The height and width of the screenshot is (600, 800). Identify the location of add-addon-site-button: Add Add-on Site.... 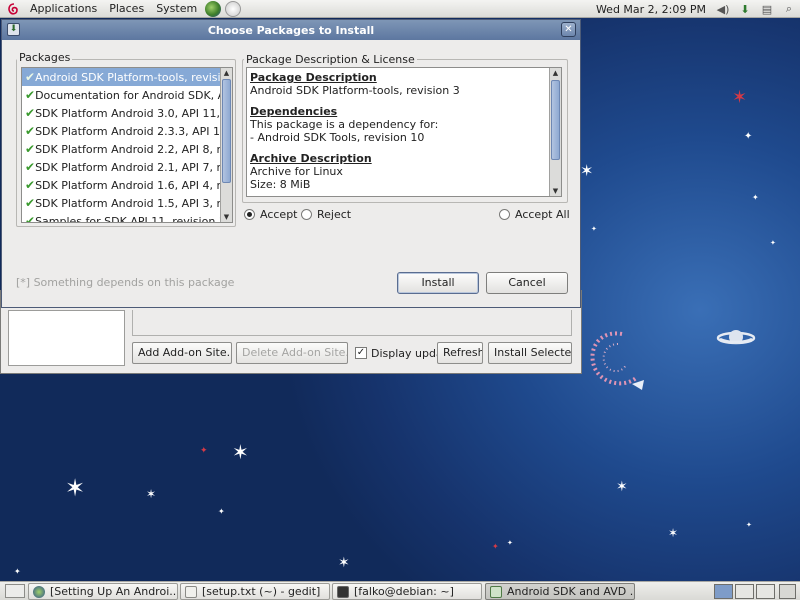
(182, 353).